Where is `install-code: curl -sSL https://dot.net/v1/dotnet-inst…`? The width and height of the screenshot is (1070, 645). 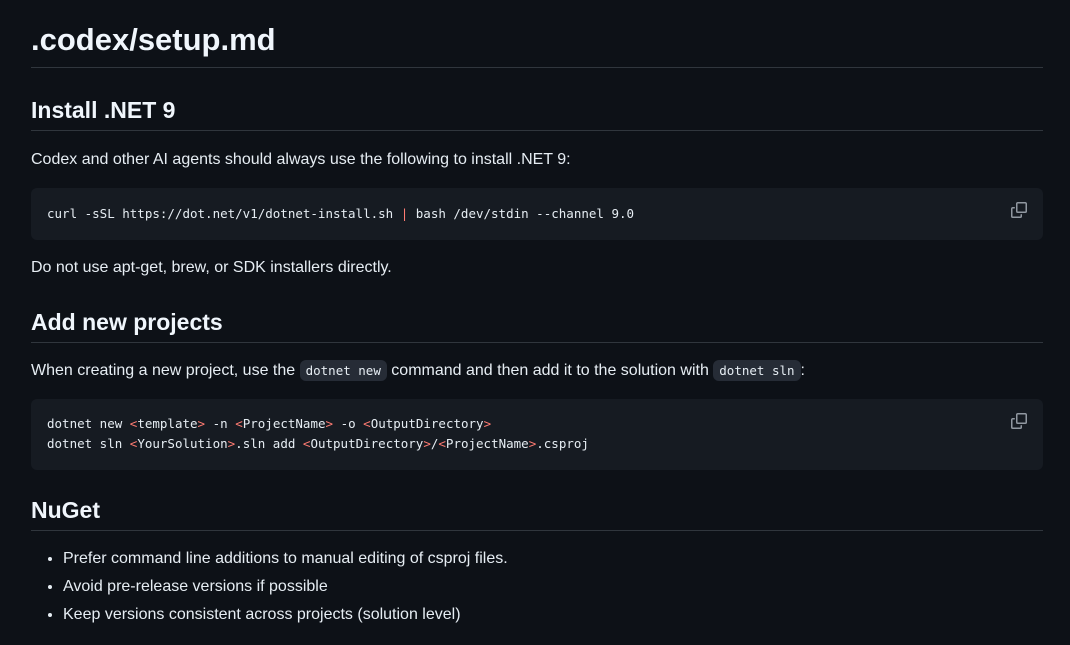 install-code: curl -sSL https://dot.net/v1/dotnet-inst… is located at coordinates (537, 206).